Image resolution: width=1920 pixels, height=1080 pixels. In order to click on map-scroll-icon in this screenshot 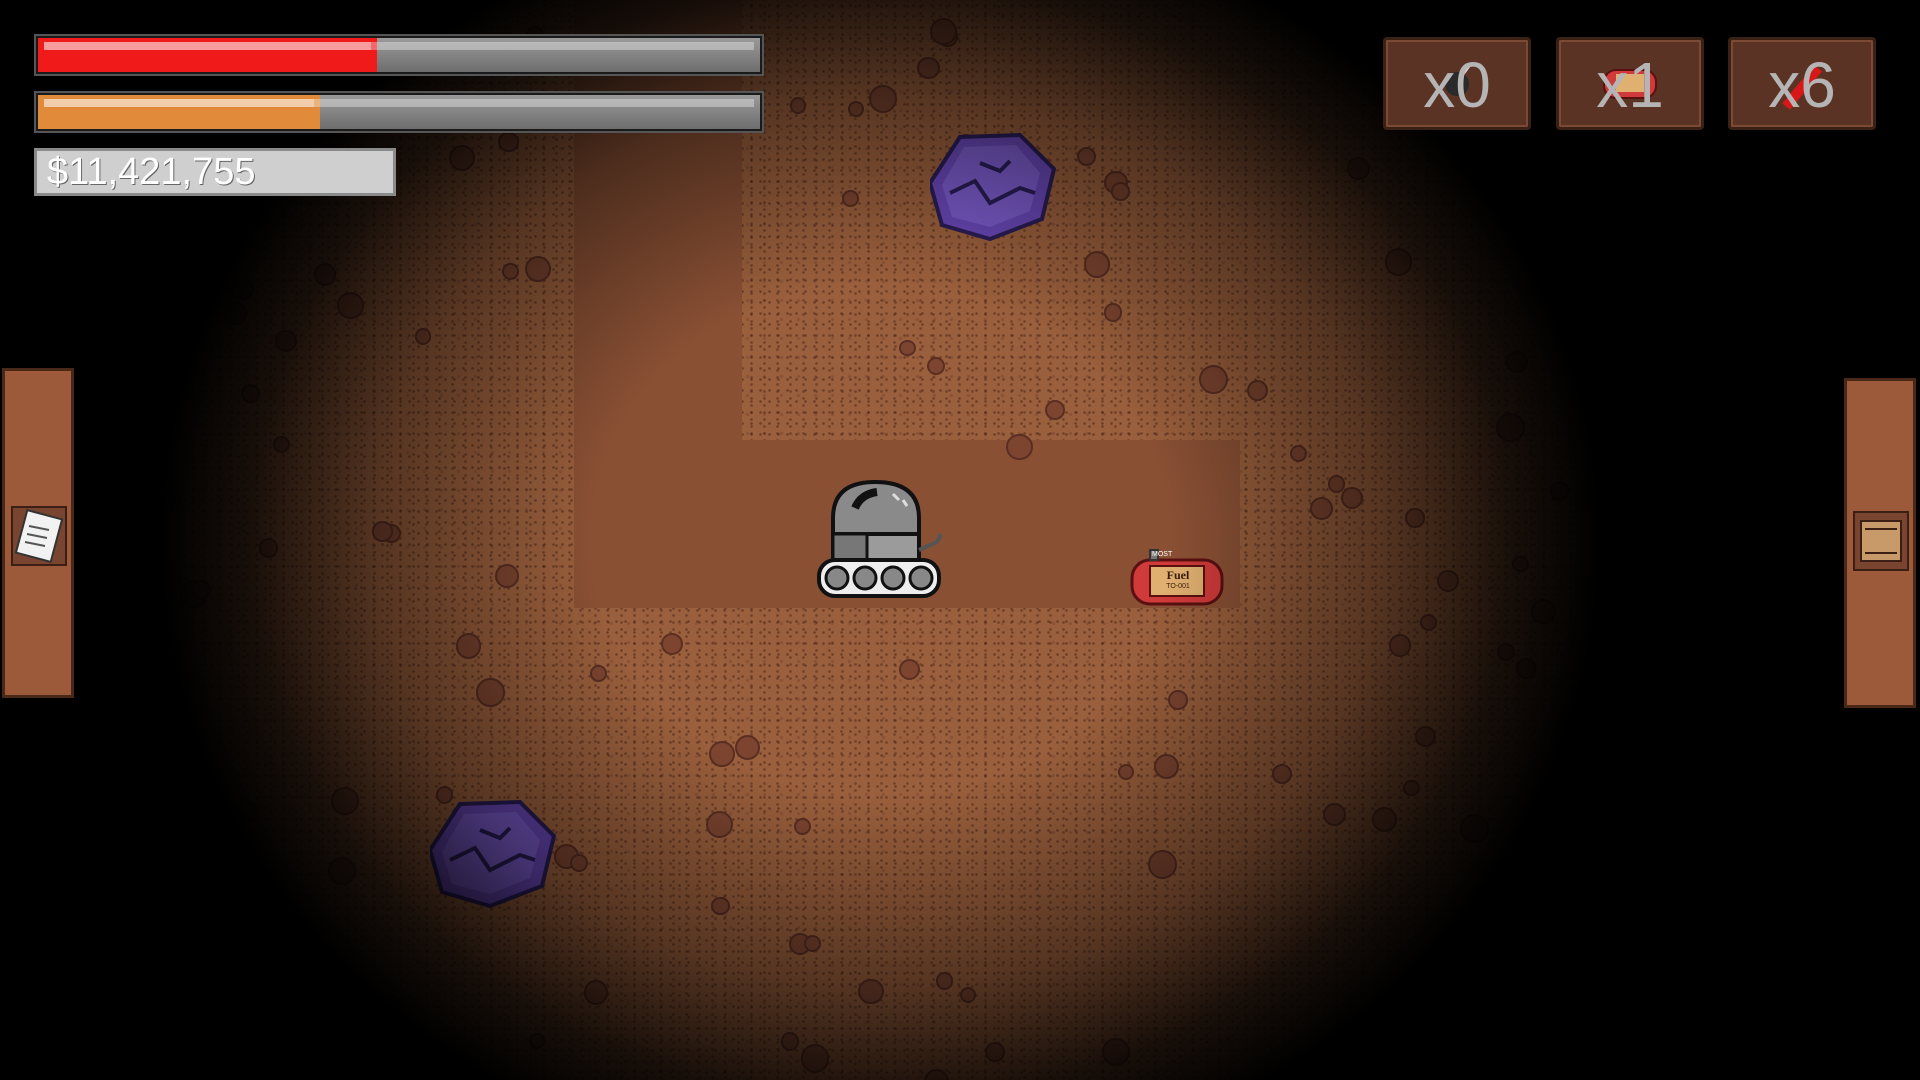, I will do `click(39, 536)`.